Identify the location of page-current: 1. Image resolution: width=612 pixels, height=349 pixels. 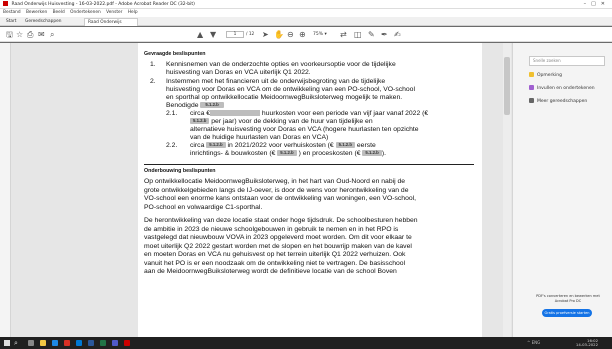
(235, 34).